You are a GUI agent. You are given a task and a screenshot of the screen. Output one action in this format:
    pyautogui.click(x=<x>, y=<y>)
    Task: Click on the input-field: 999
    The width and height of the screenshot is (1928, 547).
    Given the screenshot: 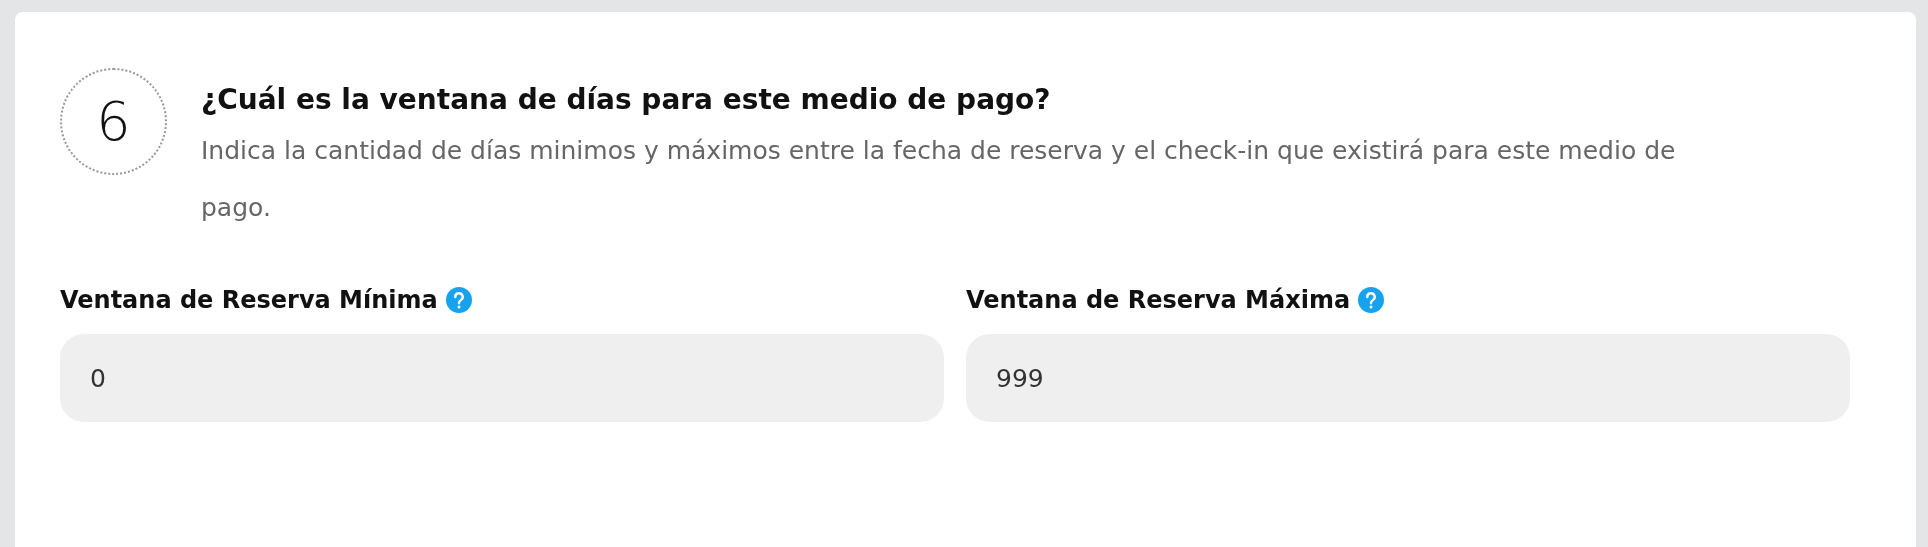 What is the action you would take?
    pyautogui.click(x=1408, y=378)
    